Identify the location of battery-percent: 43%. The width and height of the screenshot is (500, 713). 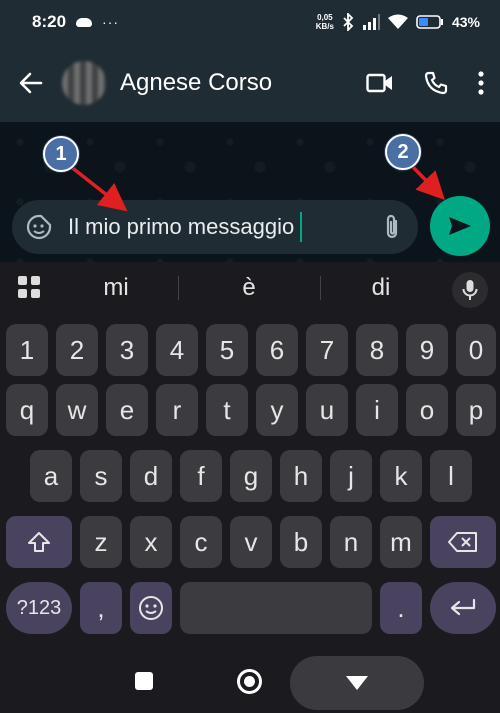
(465, 22).